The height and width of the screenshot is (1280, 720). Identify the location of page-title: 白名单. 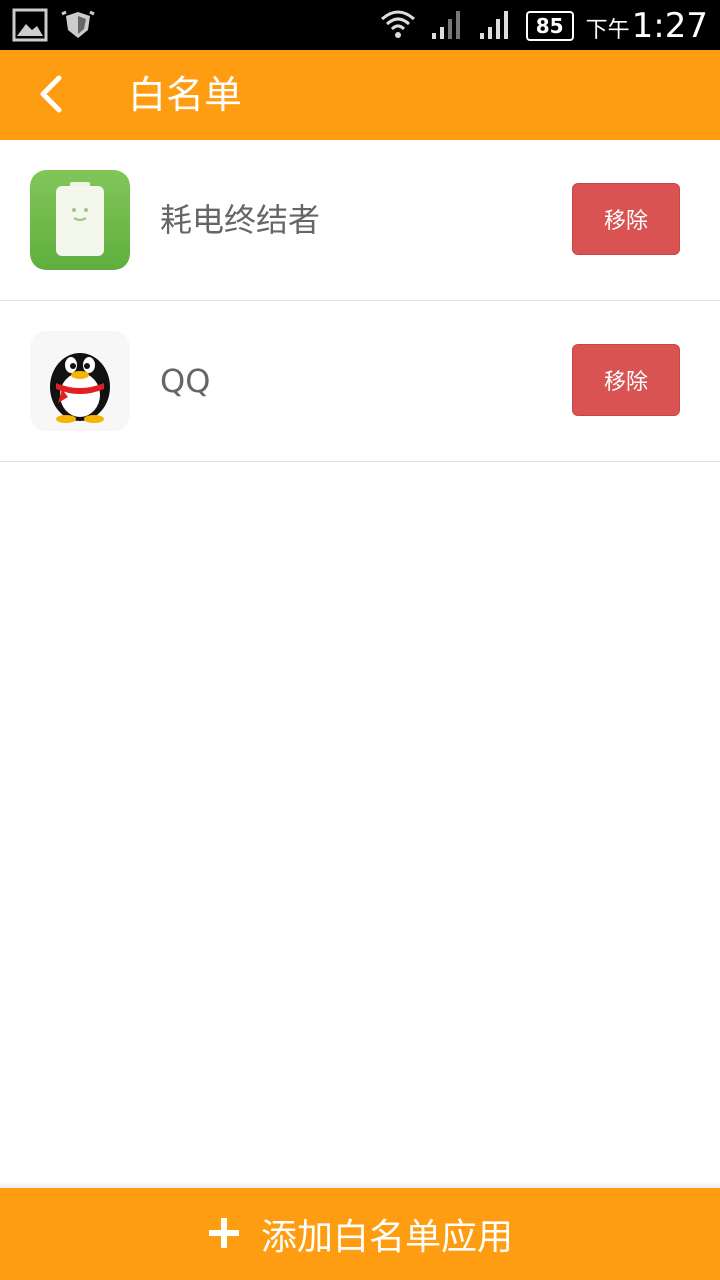
(185, 95).